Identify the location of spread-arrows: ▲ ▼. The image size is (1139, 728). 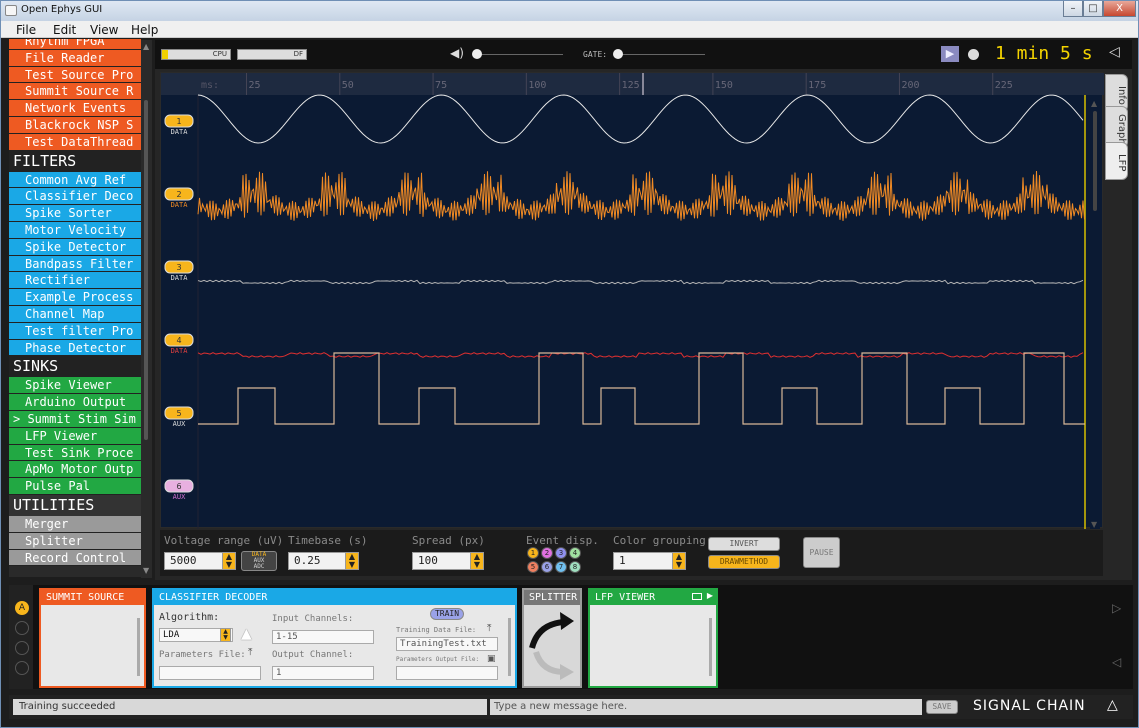
(477, 561).